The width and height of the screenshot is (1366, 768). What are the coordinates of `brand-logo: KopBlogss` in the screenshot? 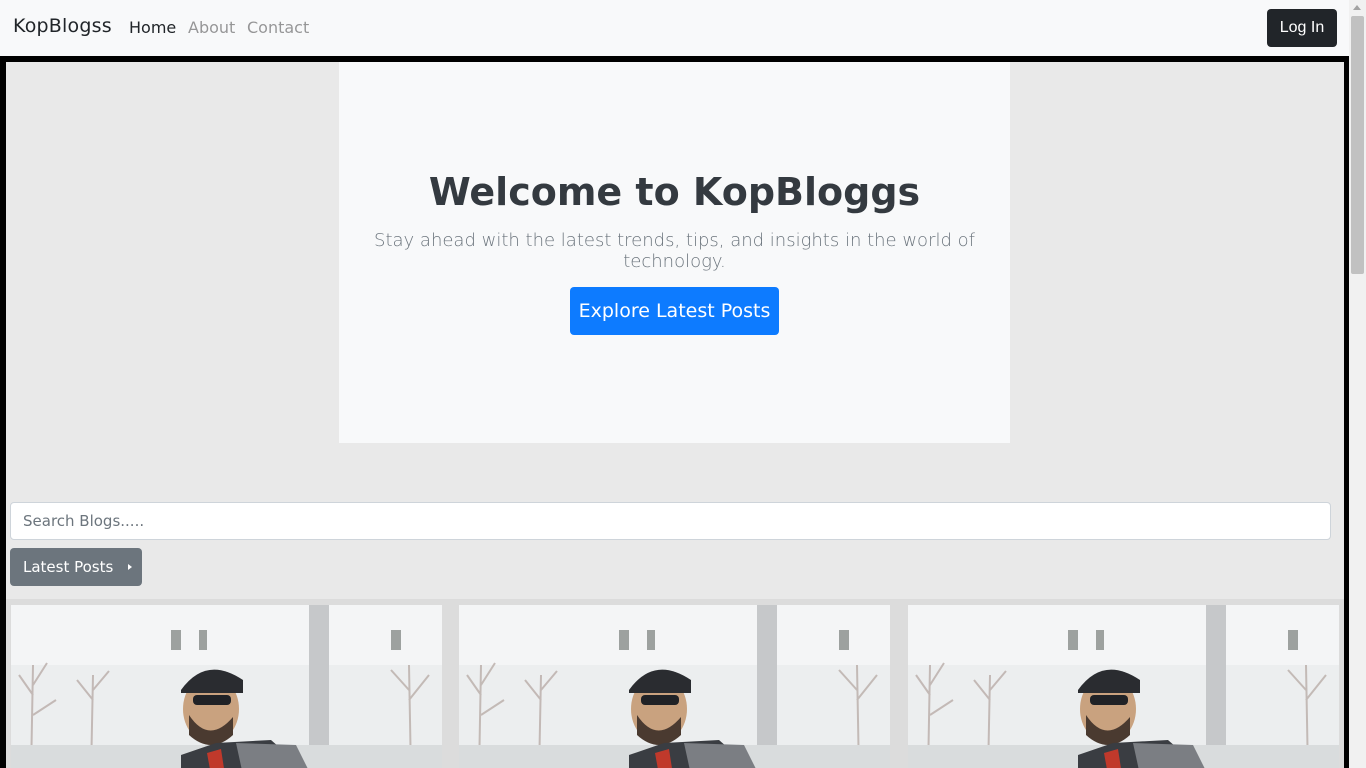 It's located at (62, 26).